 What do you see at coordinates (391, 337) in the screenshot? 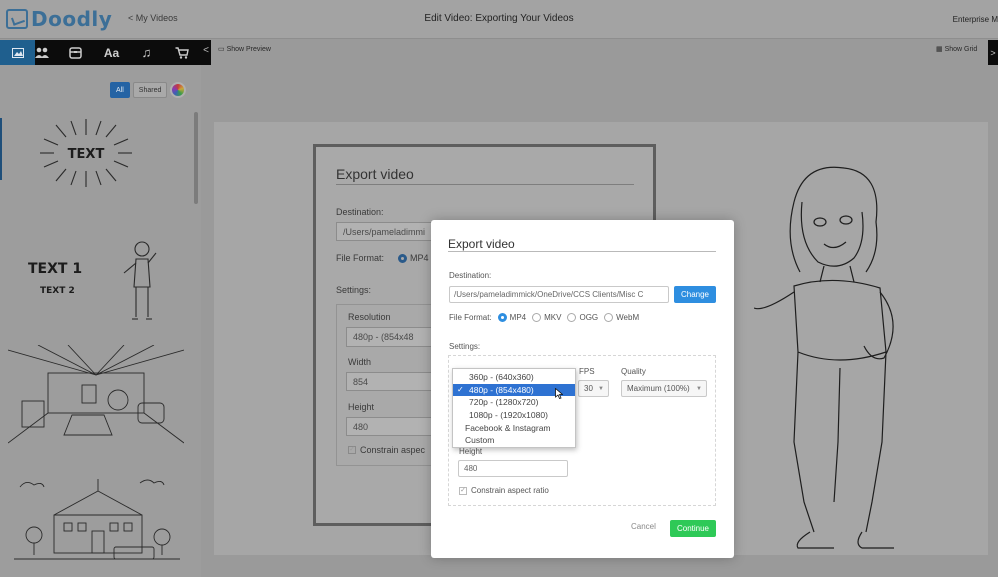
I see `bg-resolution-select: 480p - (854x48` at bounding box center [391, 337].